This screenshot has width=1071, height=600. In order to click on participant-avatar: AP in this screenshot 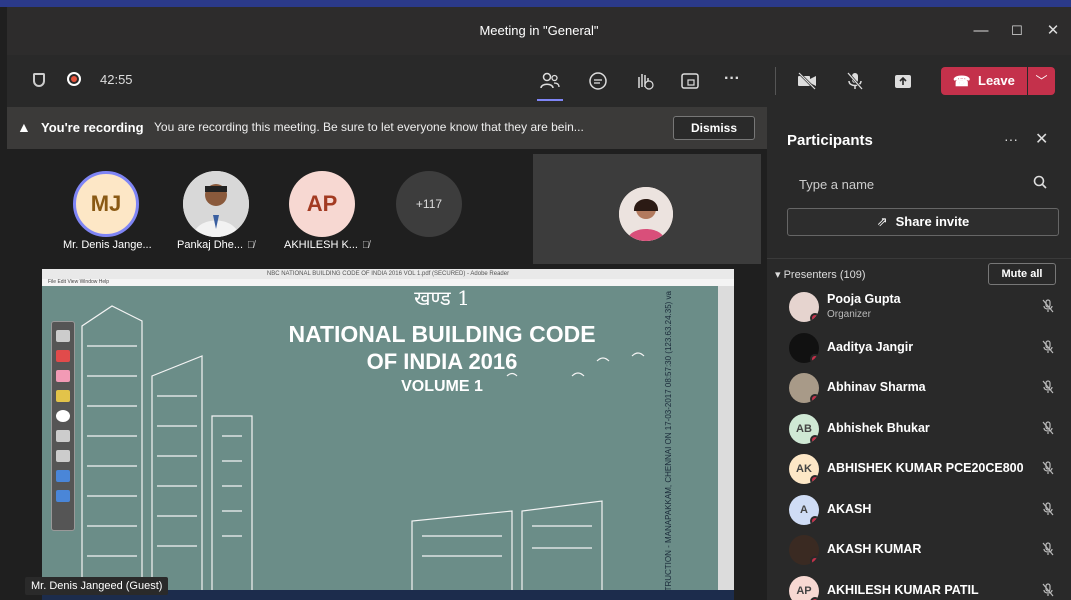, I will do `click(804, 587)`.